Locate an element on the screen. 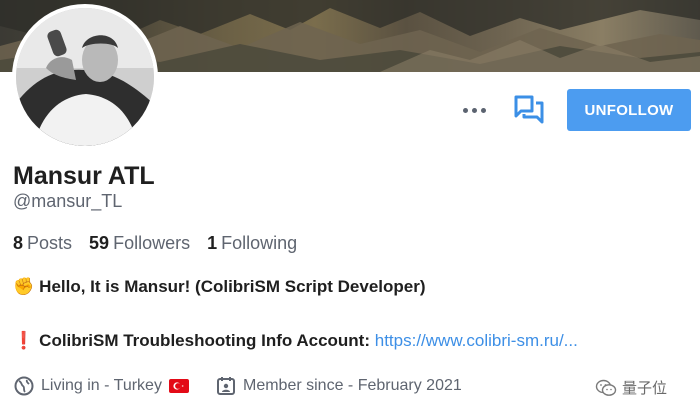 The height and width of the screenshot is (420, 700). following-count: 1 is located at coordinates (212, 243).